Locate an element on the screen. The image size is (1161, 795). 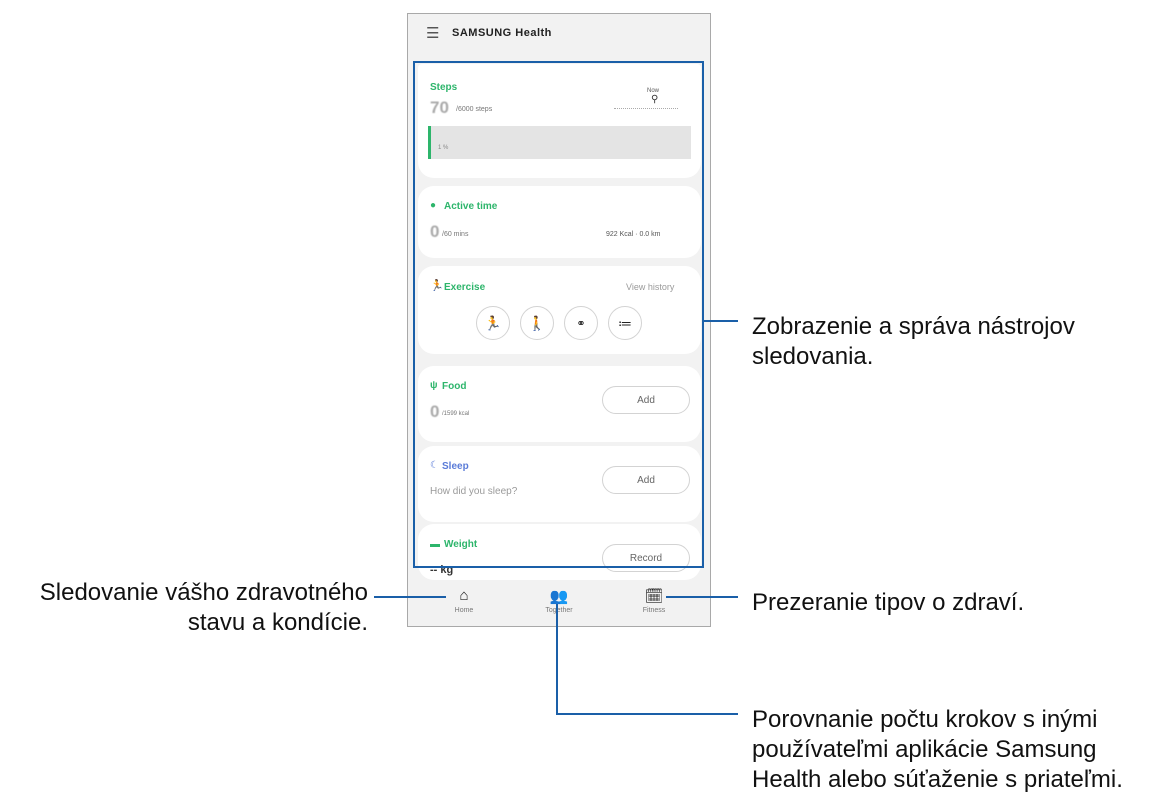
bottom-navigation: ⌂ Home 👥 Together 🗓 Fitness is located at coordinates (559, 603).